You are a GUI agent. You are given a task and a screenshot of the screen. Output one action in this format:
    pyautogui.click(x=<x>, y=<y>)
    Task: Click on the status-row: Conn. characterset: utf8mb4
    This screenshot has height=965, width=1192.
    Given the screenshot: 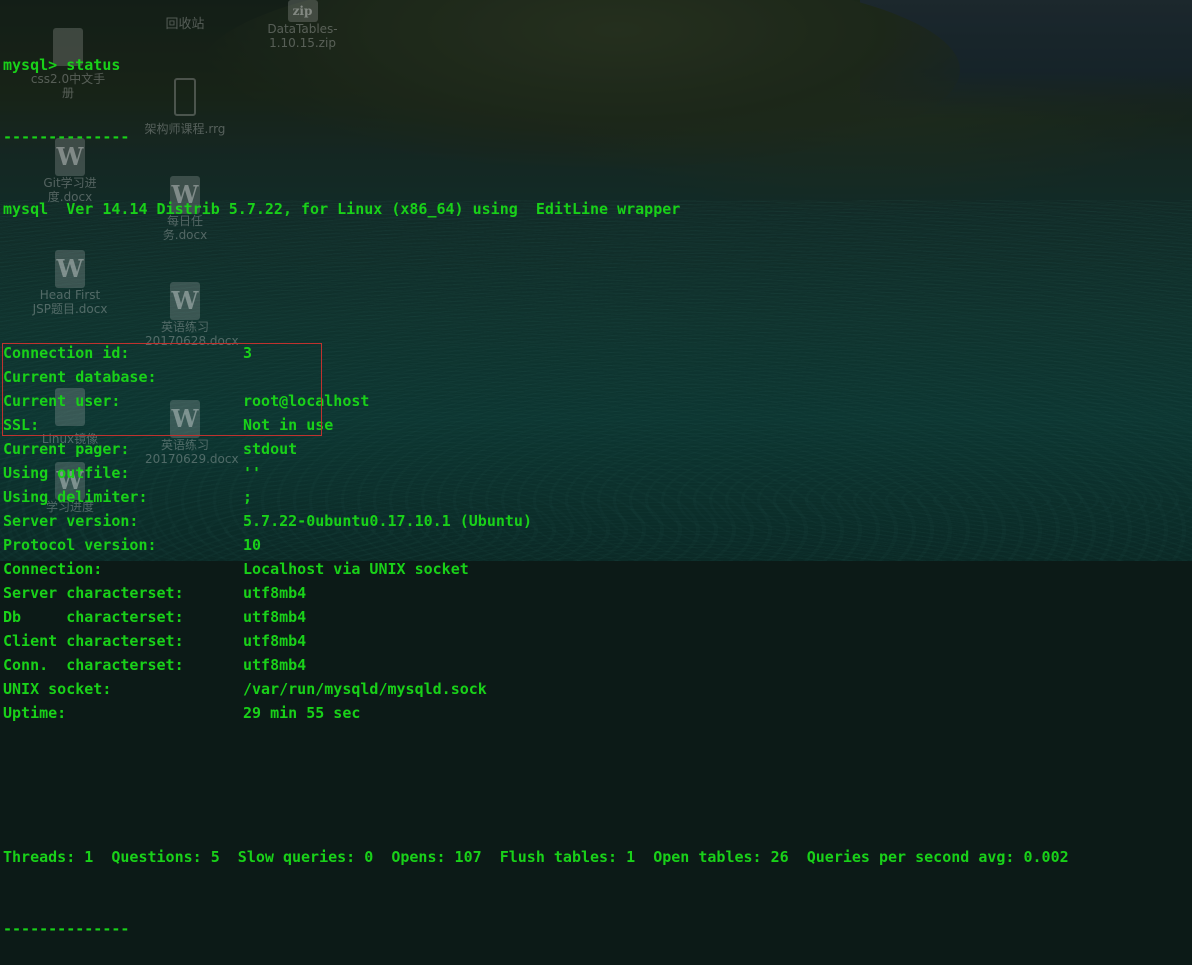 What is the action you would take?
    pyautogui.click(x=536, y=665)
    